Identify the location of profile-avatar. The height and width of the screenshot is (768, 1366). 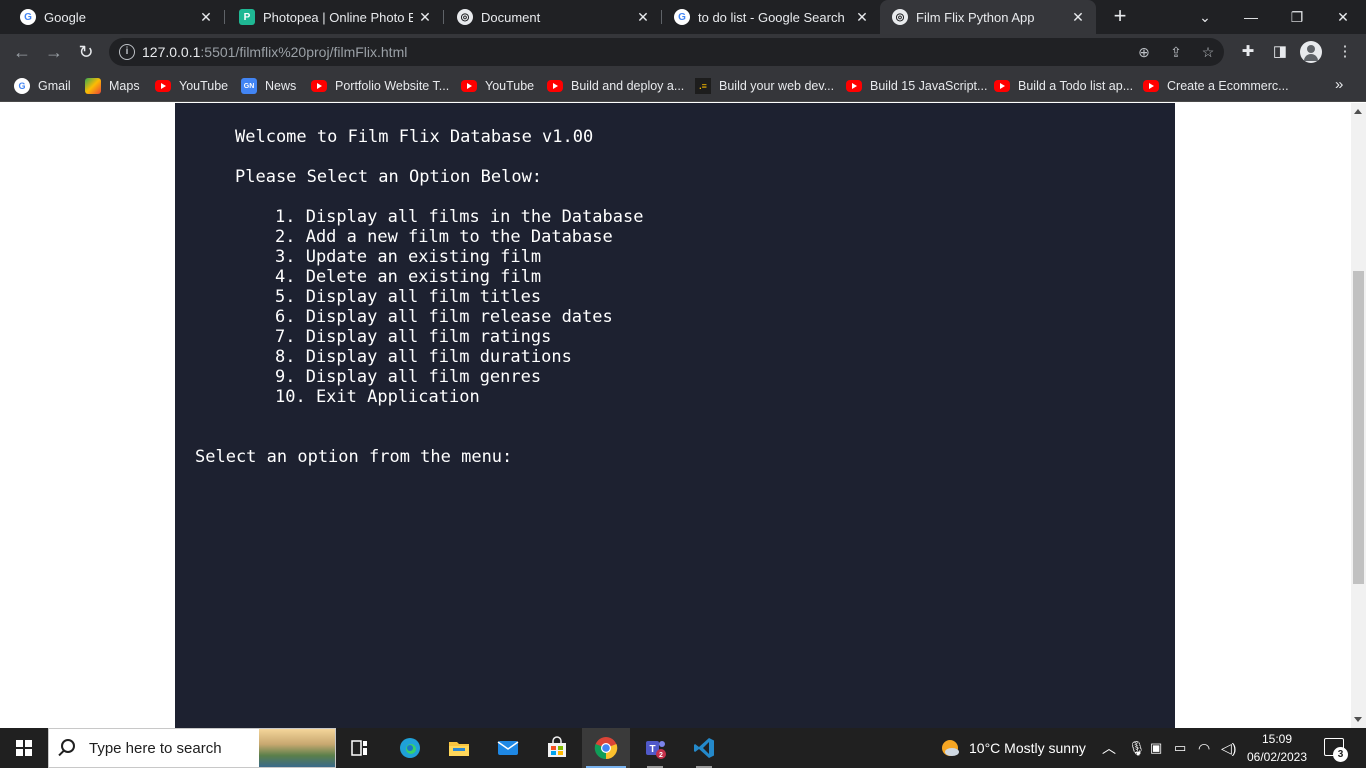
(1311, 52).